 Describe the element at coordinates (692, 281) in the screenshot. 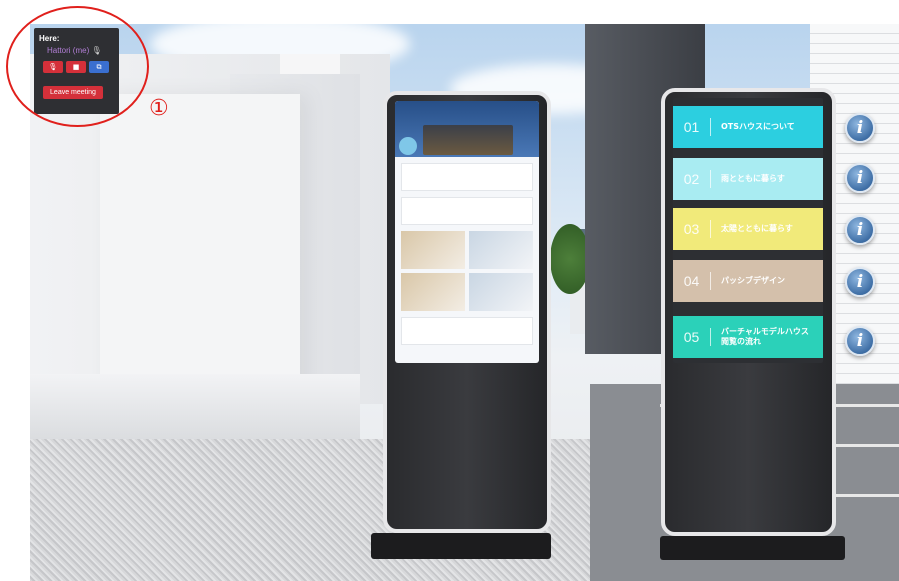

I see `menu-item-number: 04` at that location.